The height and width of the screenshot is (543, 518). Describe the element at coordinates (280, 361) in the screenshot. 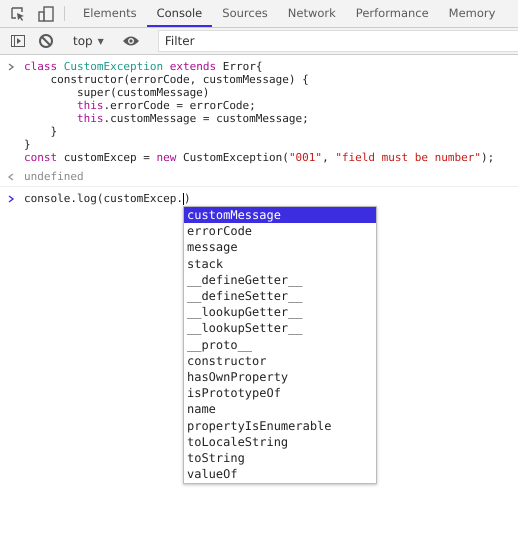

I see `suggestion-item: constructor` at that location.